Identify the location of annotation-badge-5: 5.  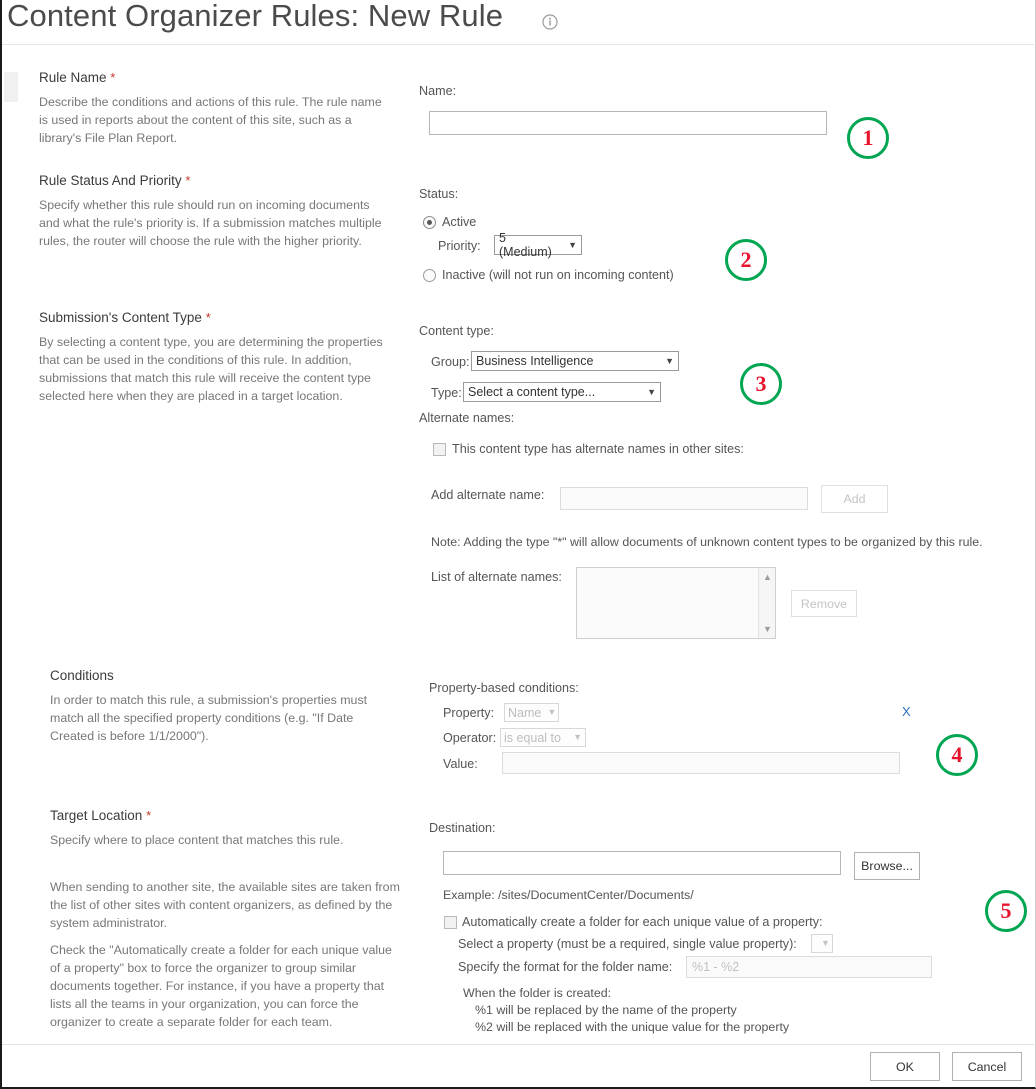
(1006, 911).